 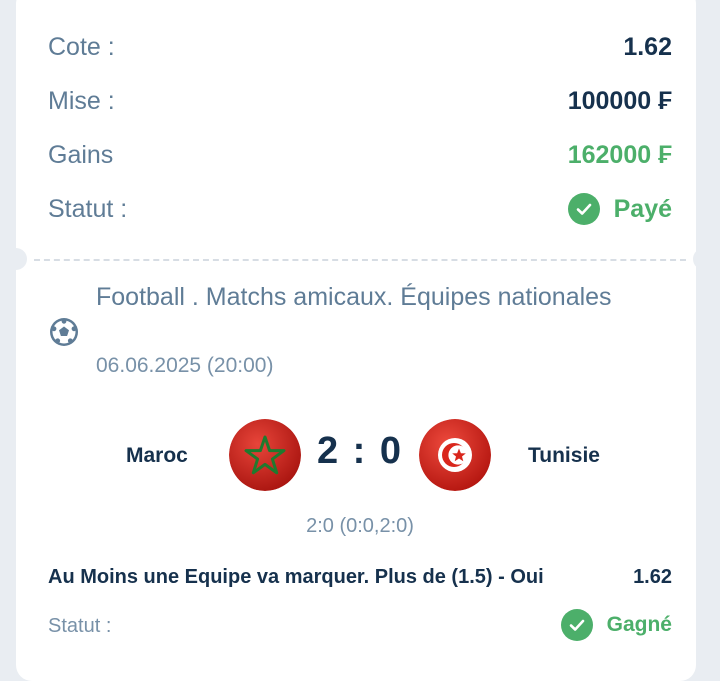 What do you see at coordinates (88, 208) in the screenshot?
I see `status-label: Statut :` at bounding box center [88, 208].